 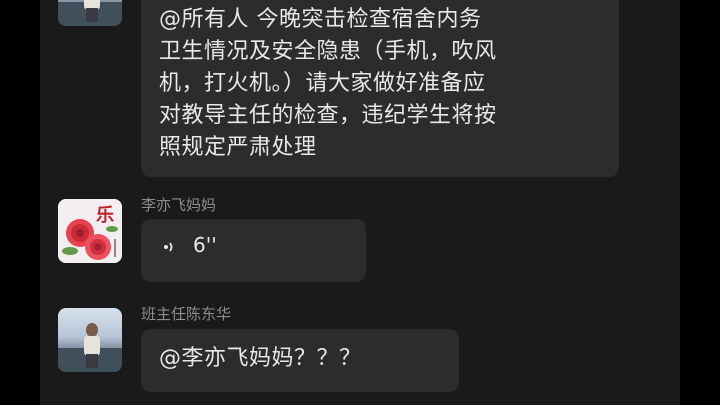 What do you see at coordinates (168, 247) in the screenshot?
I see `voice-icon` at bounding box center [168, 247].